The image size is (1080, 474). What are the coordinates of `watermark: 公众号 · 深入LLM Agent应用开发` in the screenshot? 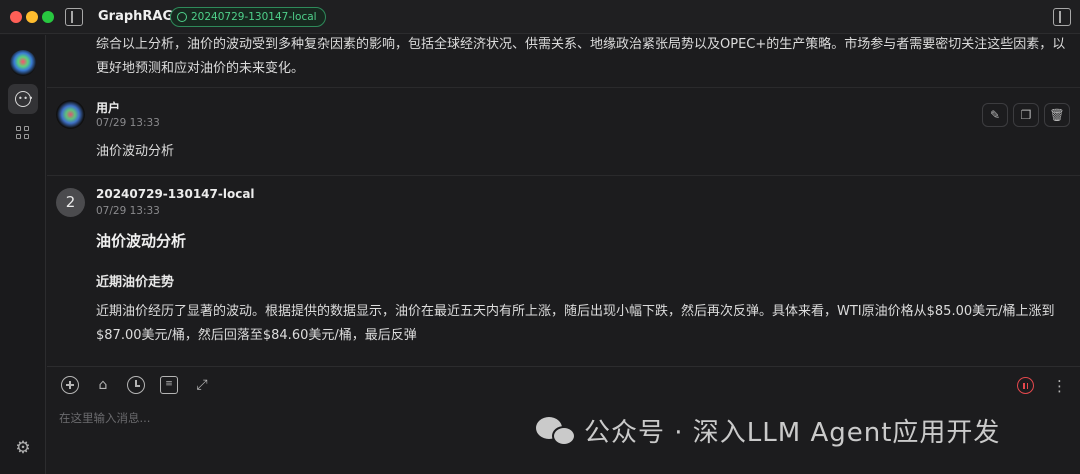 It's located at (768, 430).